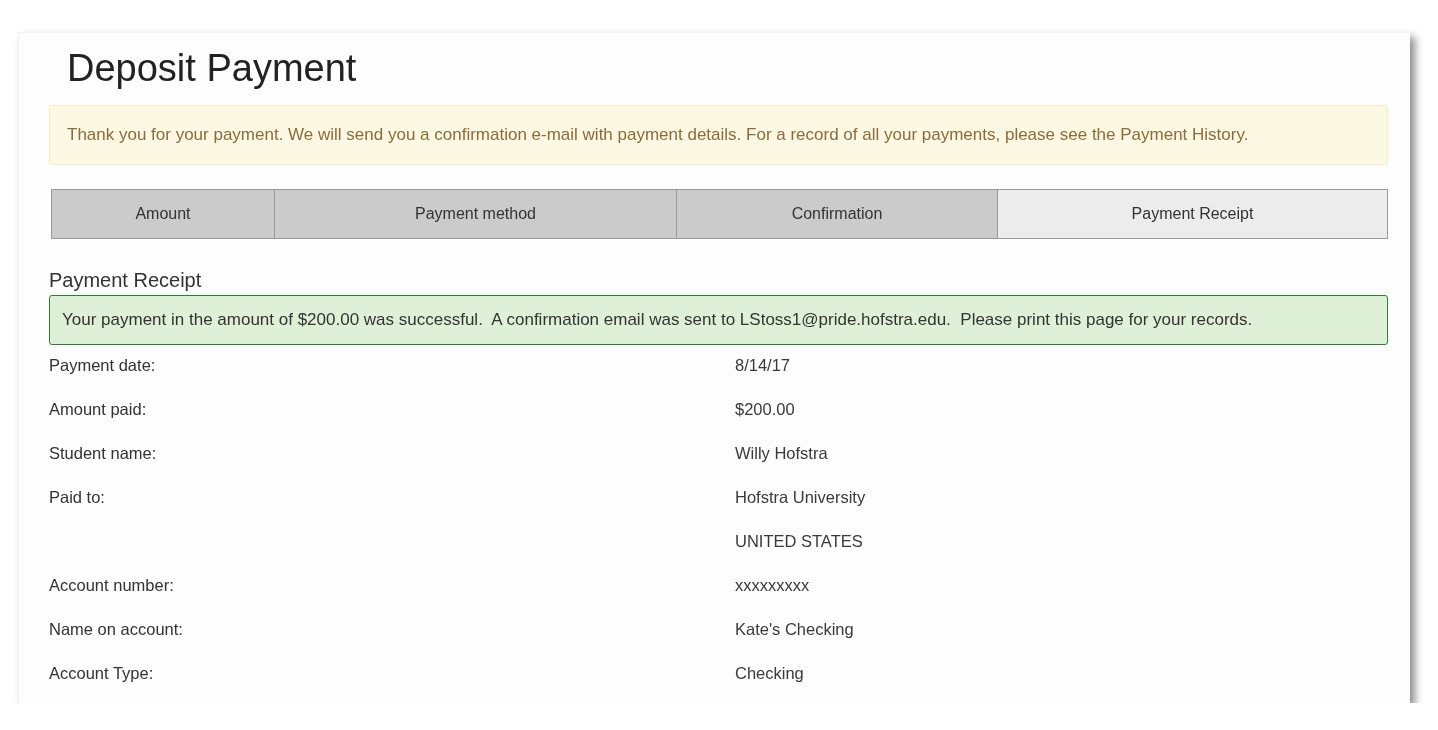 This screenshot has width=1438, height=730. I want to click on thank-you-notice: Thank you for your payment. We will send you a confirmation e-mail with payment details. For a record of all your payments, please see the Payment History., so click(718, 135).